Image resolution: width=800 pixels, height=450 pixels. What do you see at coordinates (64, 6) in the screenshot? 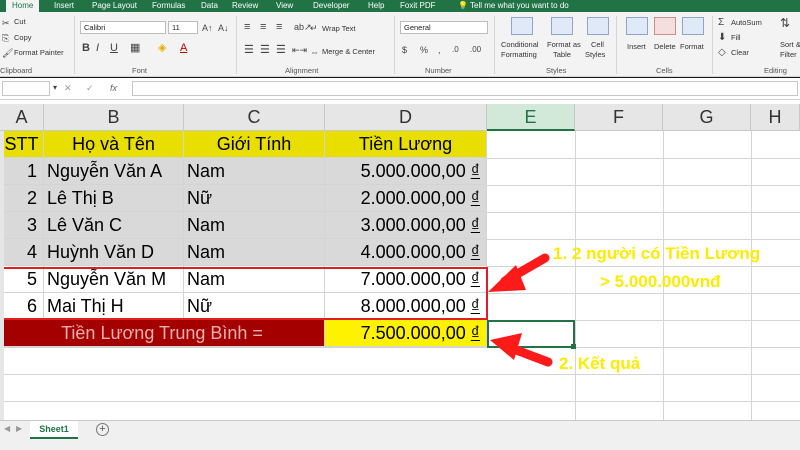
I see `tab-insert: Insert` at bounding box center [64, 6].